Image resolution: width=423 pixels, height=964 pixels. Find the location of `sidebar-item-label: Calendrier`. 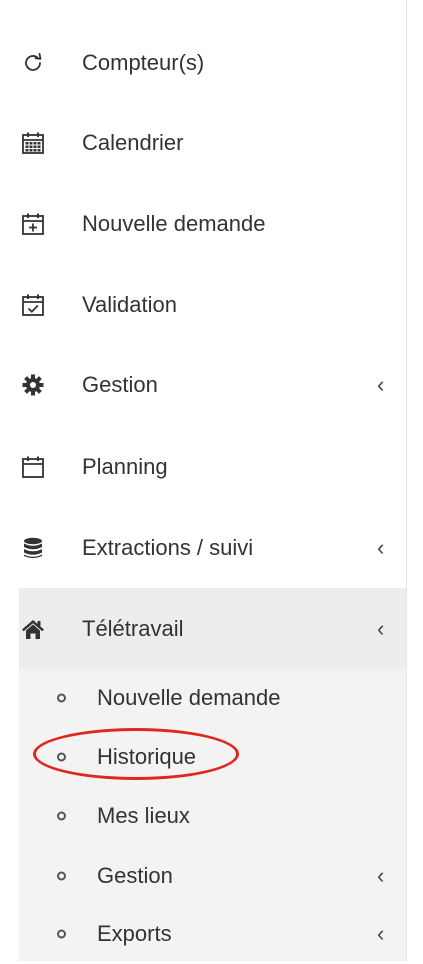

sidebar-item-label: Calendrier is located at coordinates (133, 142).